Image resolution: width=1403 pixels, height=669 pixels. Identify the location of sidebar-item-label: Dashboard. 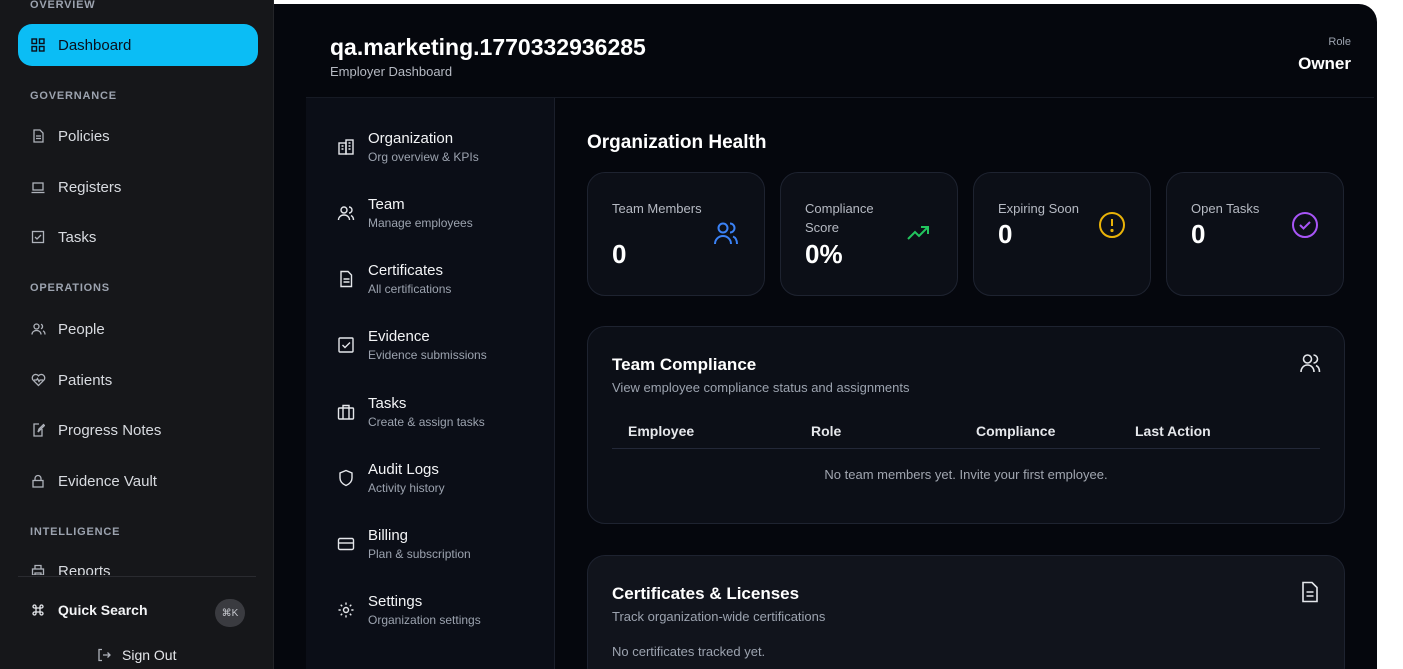
(95, 45).